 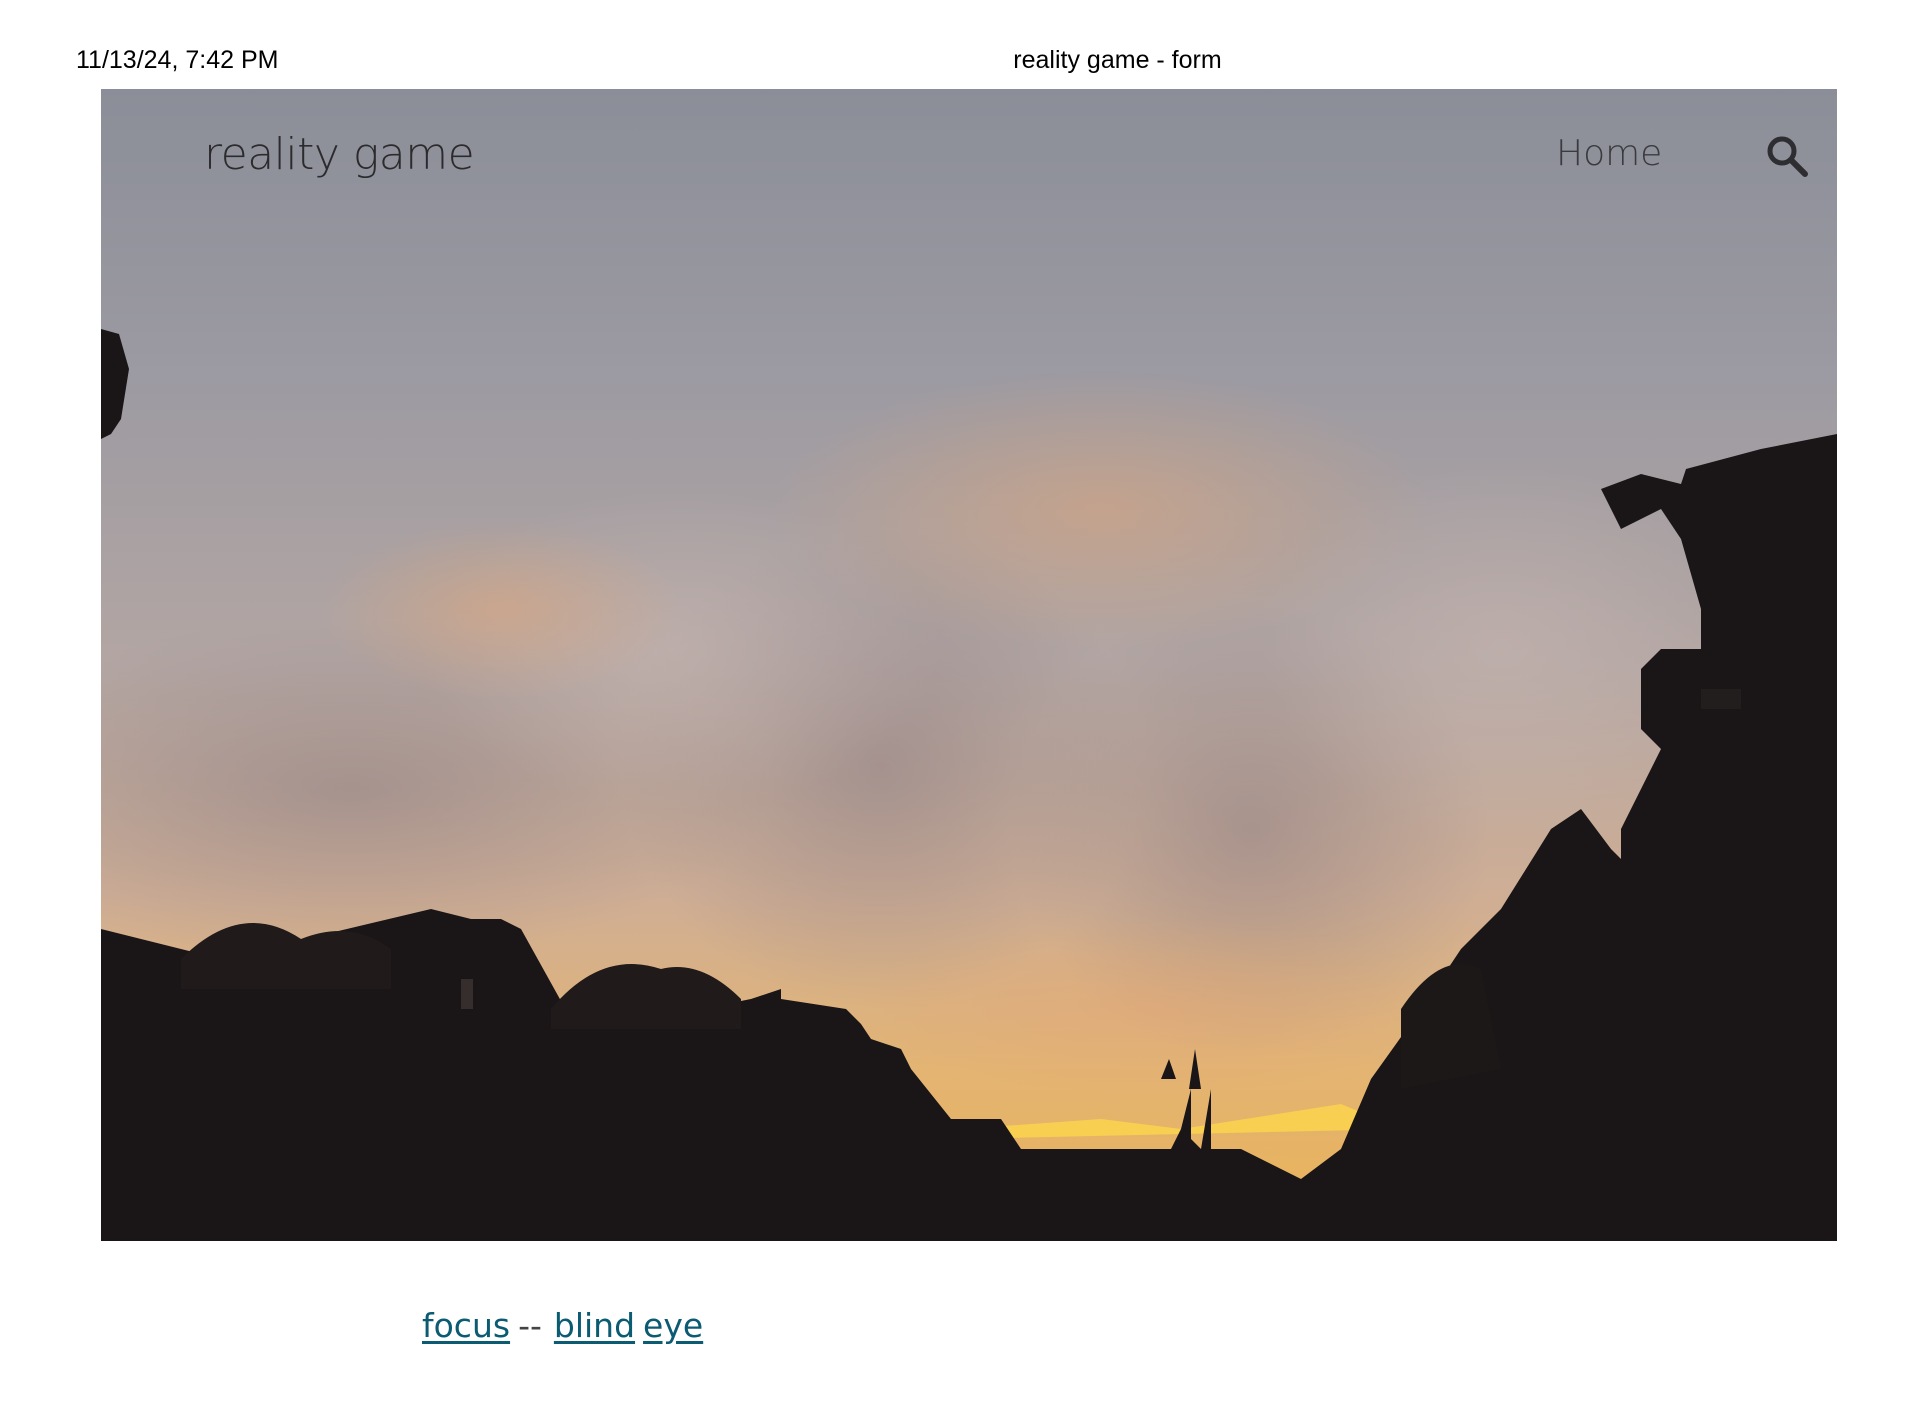 What do you see at coordinates (673, 1325) in the screenshot?
I see `link-eye: eye` at bounding box center [673, 1325].